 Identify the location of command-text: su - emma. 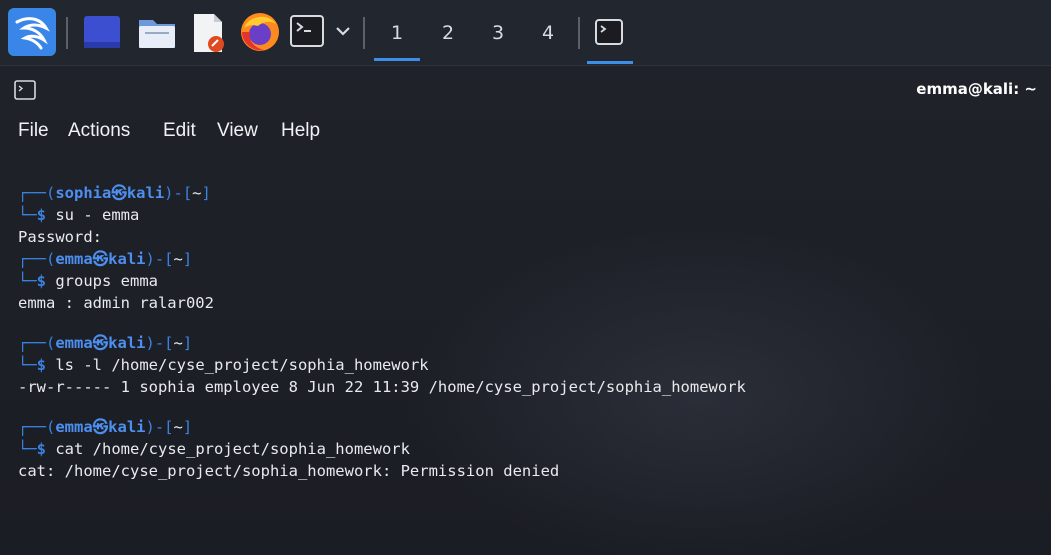
(97, 215).